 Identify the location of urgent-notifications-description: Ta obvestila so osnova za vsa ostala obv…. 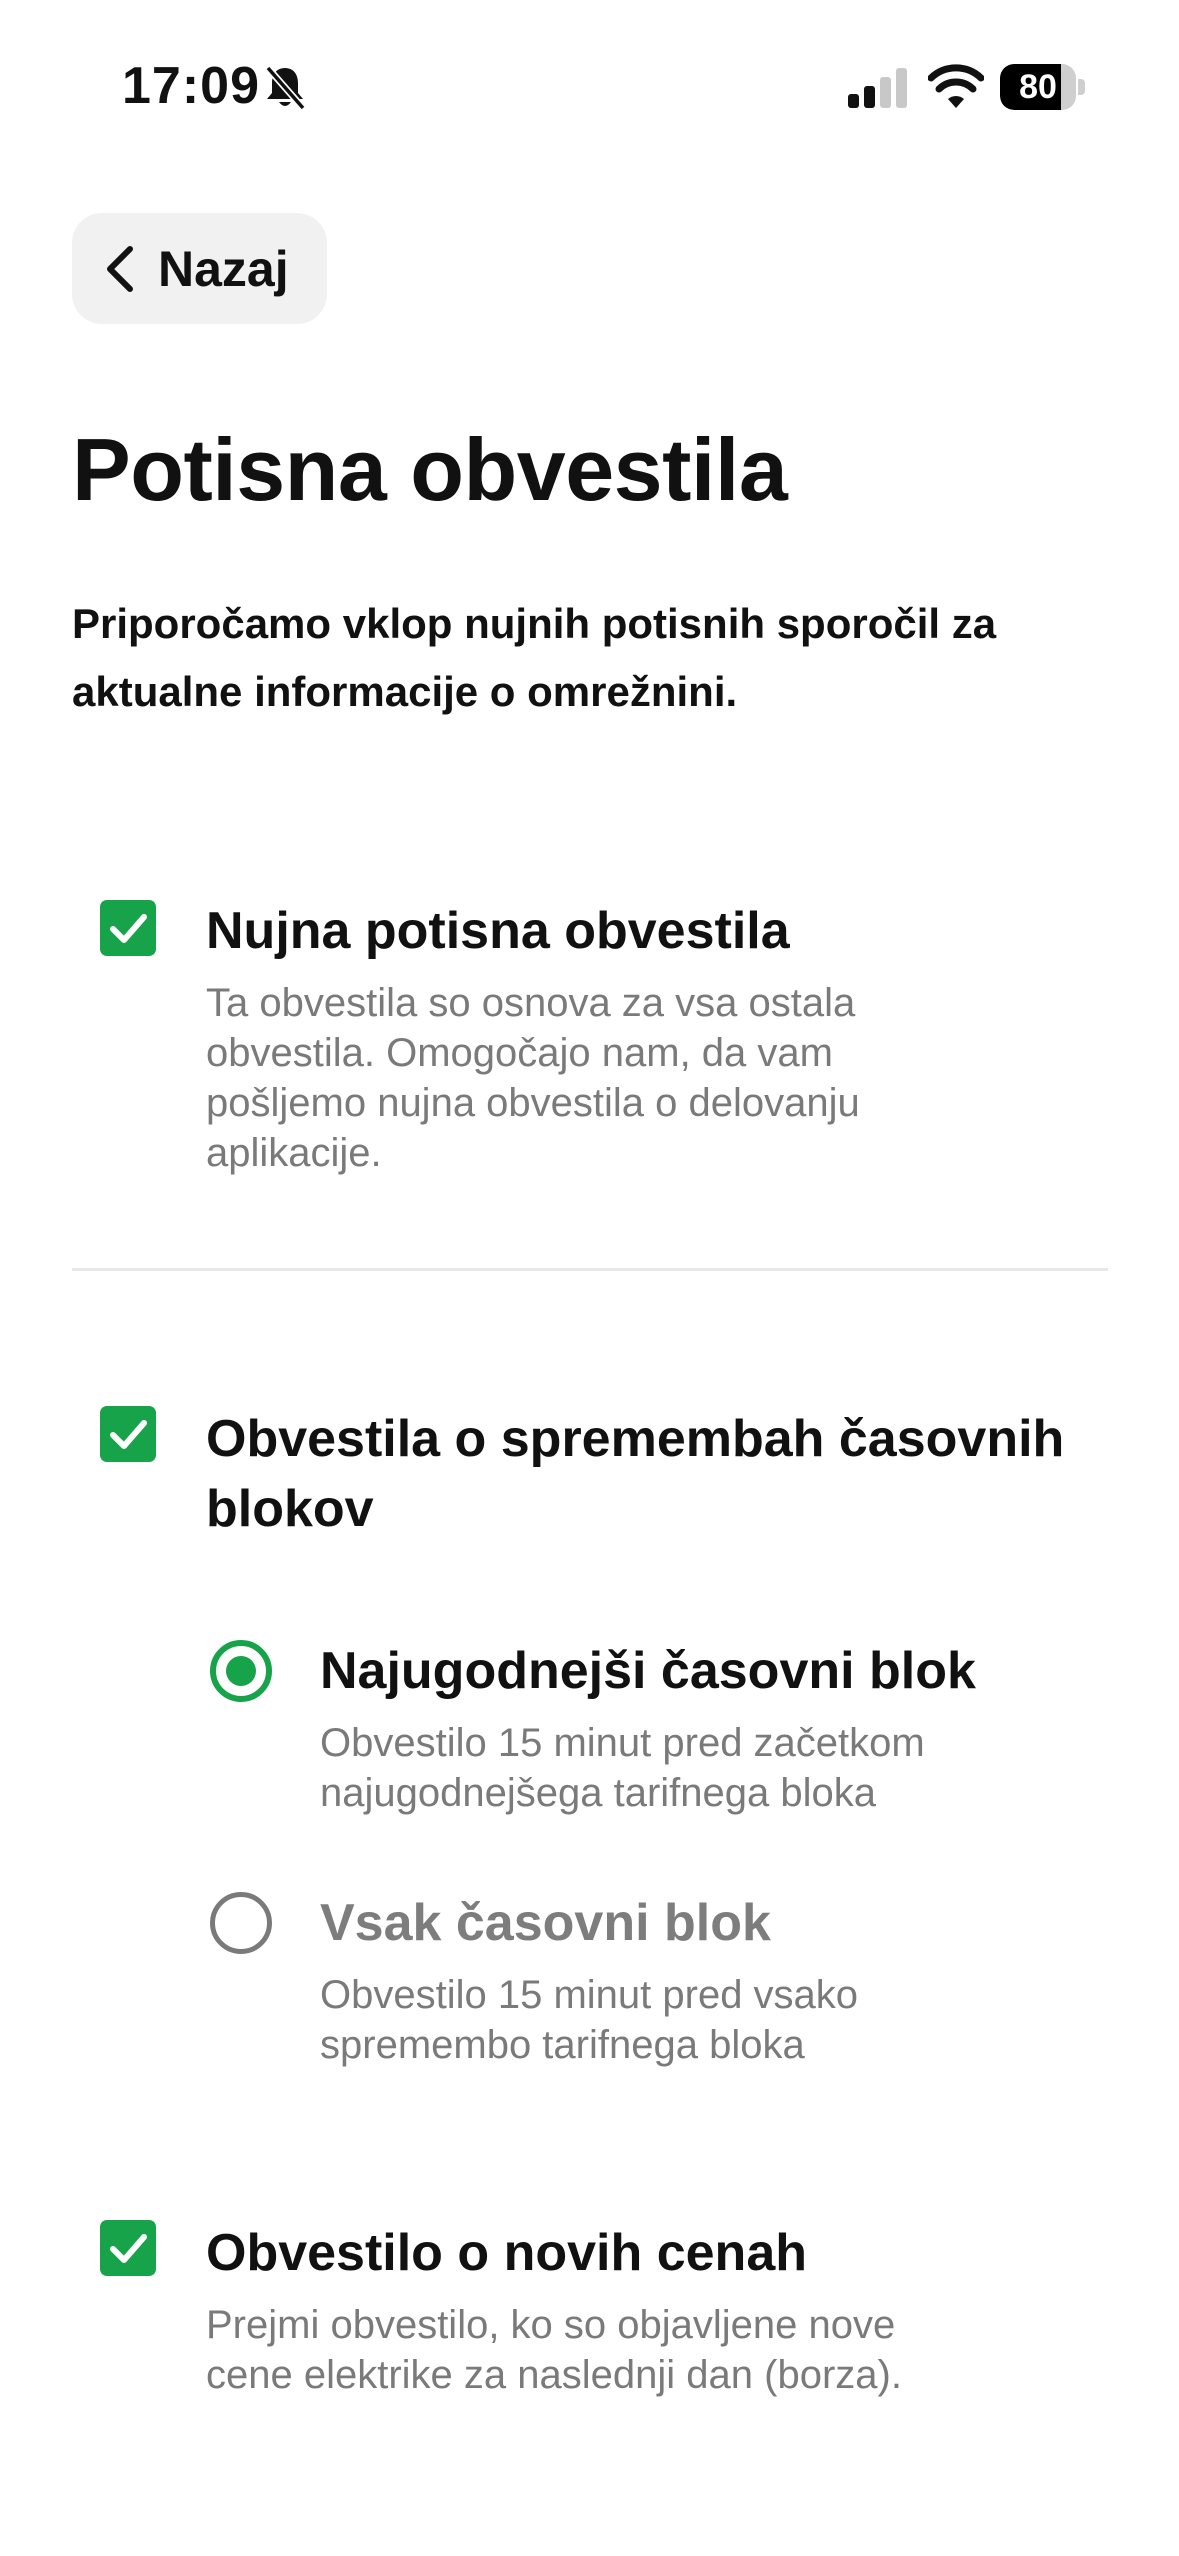
(533, 1078).